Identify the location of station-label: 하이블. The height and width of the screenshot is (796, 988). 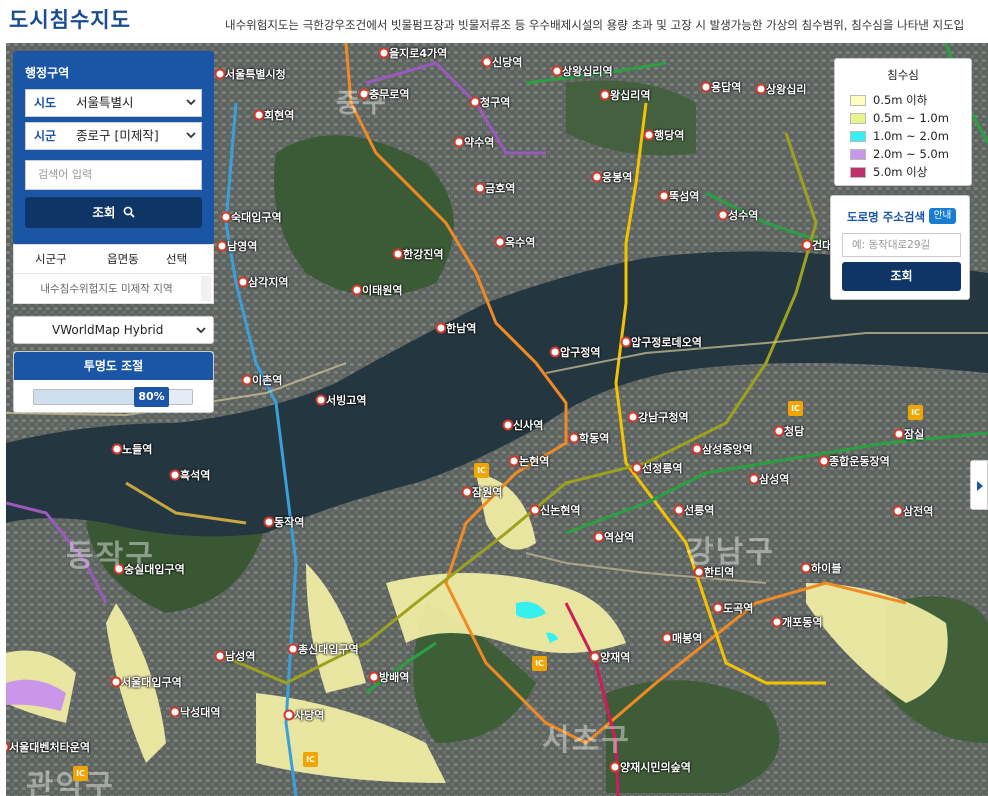
(826, 568).